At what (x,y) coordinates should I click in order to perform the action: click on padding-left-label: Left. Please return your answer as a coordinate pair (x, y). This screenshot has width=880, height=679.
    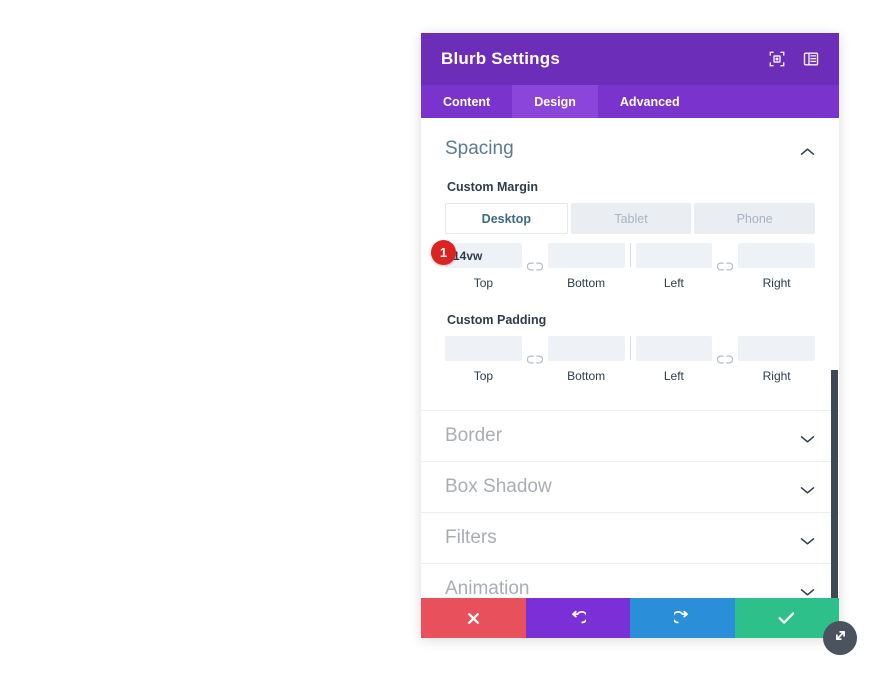
    Looking at the image, I should click on (673, 376).